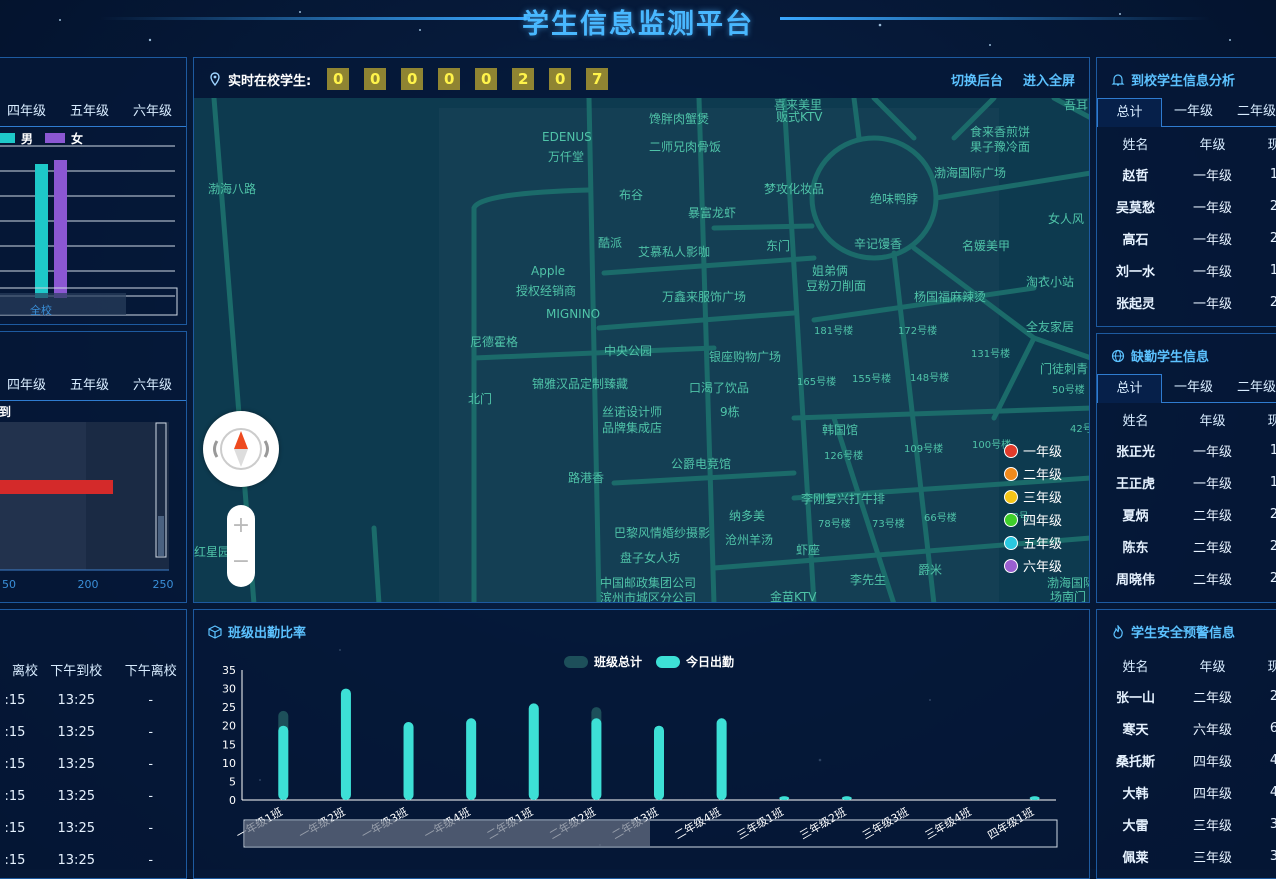  Describe the element at coordinates (977, 79) in the screenshot. I see `switch-backend-link: 切换后台` at that location.